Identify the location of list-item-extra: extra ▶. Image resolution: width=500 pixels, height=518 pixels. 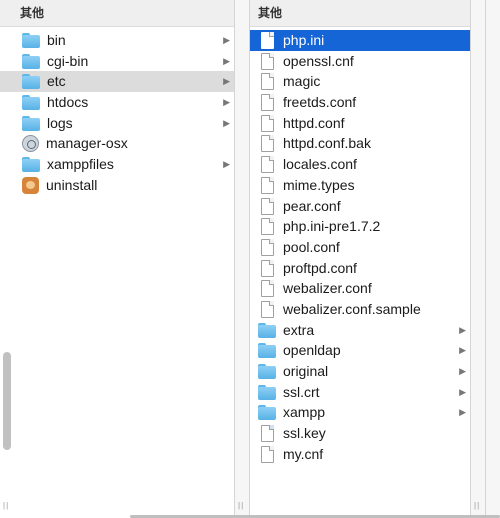
(360, 330).